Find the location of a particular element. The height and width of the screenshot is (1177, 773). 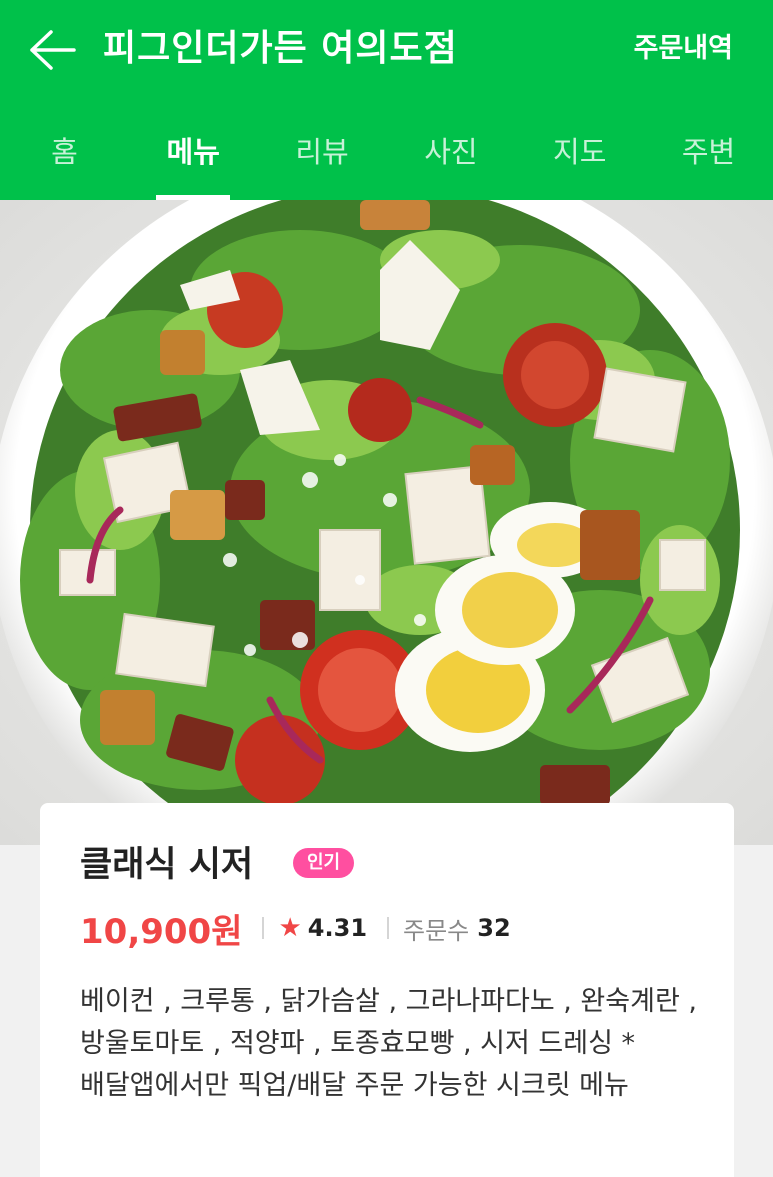

tab-nearby: 주변 is located at coordinates (708, 150).